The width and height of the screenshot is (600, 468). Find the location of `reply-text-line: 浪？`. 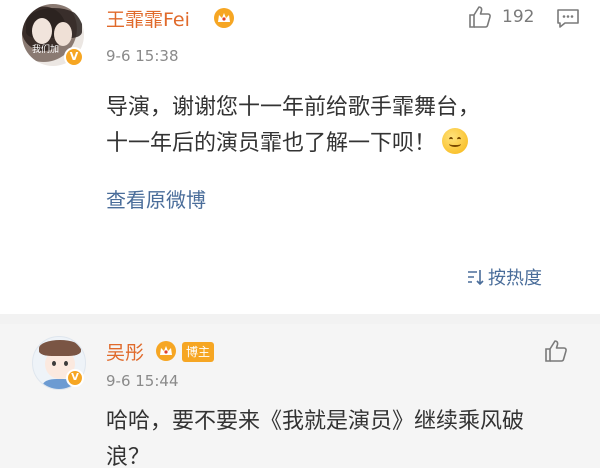

reply-text-line: 浪？ is located at coordinates (128, 456).